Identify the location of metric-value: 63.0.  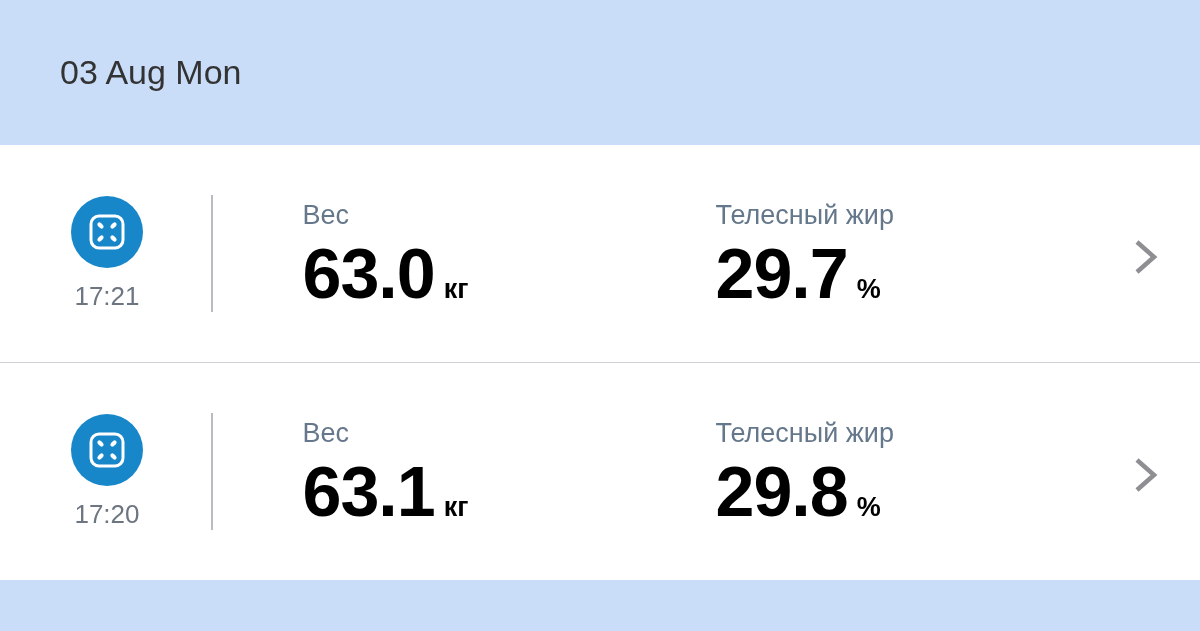
(368, 273).